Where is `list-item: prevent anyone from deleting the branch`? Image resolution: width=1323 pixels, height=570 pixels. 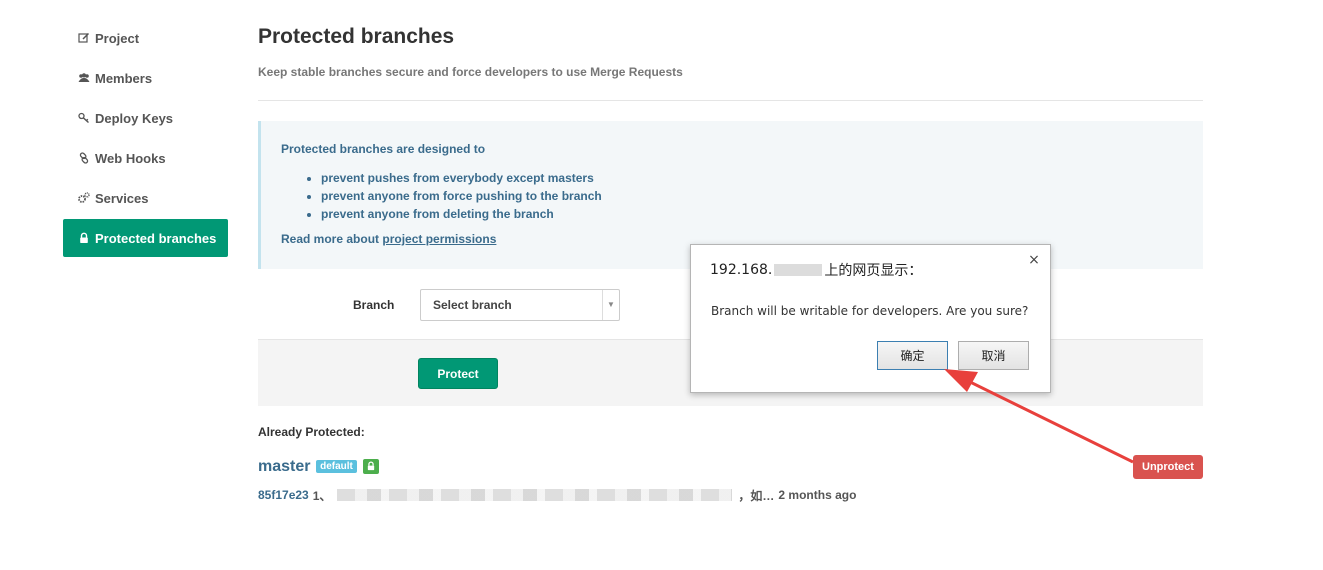
list-item: prevent anyone from deleting the branch is located at coordinates (752, 214).